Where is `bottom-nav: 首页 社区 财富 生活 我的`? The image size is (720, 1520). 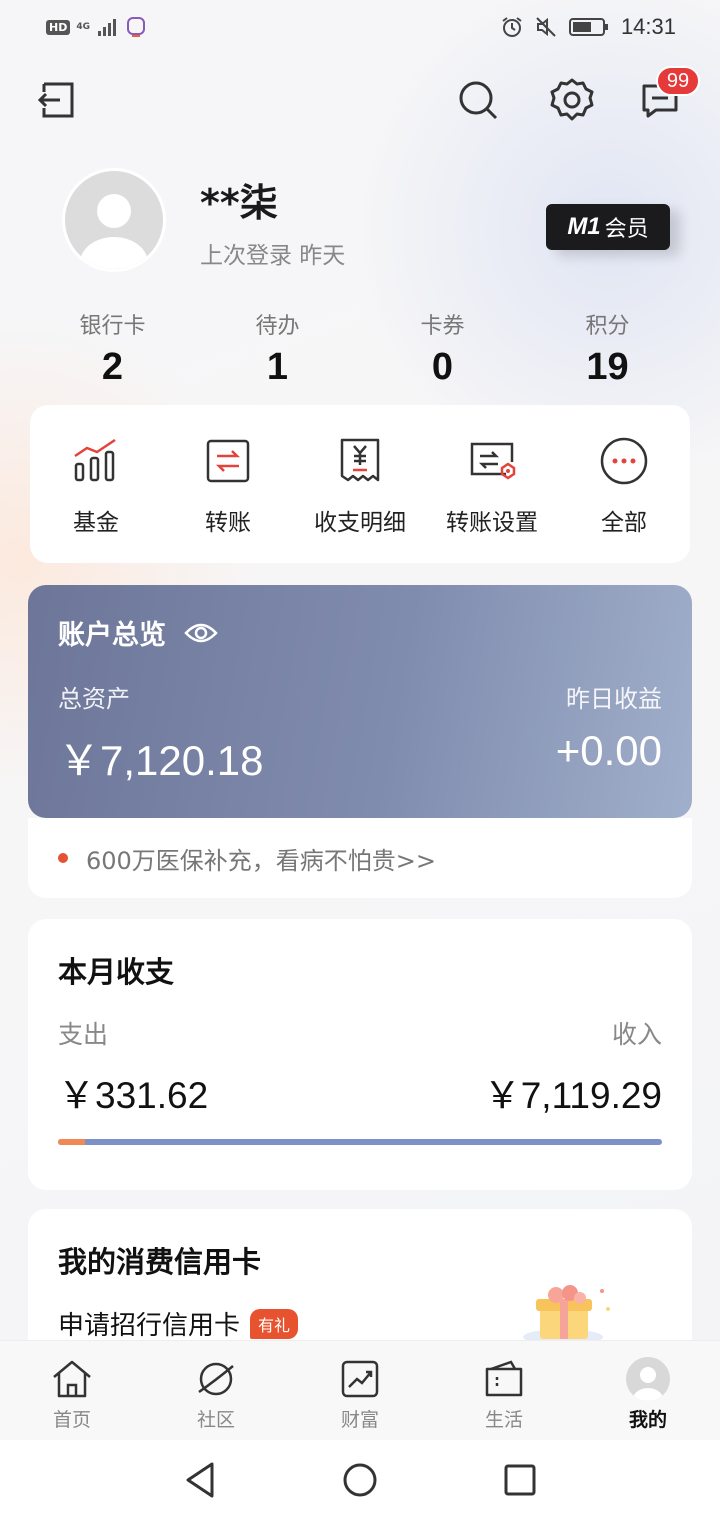
bottom-nav: 首页 社区 财富 生活 我的 is located at coordinates (360, 1390).